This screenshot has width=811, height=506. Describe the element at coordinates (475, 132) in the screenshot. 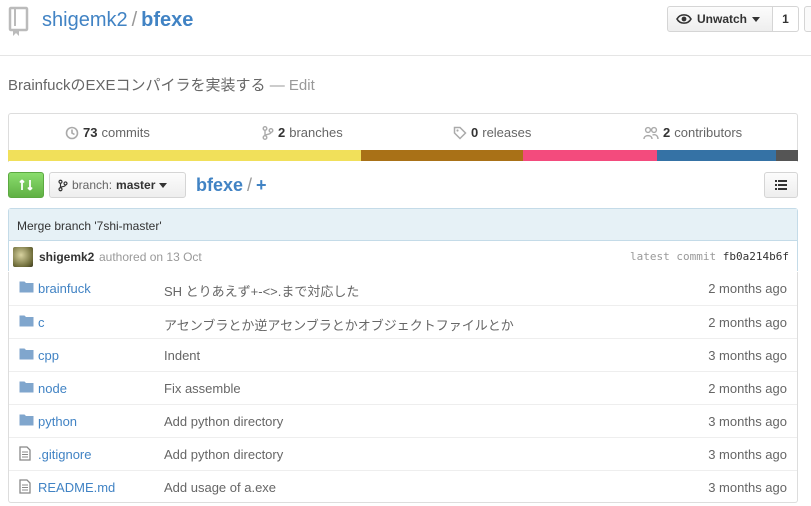

I see `releases-count: 0` at that location.